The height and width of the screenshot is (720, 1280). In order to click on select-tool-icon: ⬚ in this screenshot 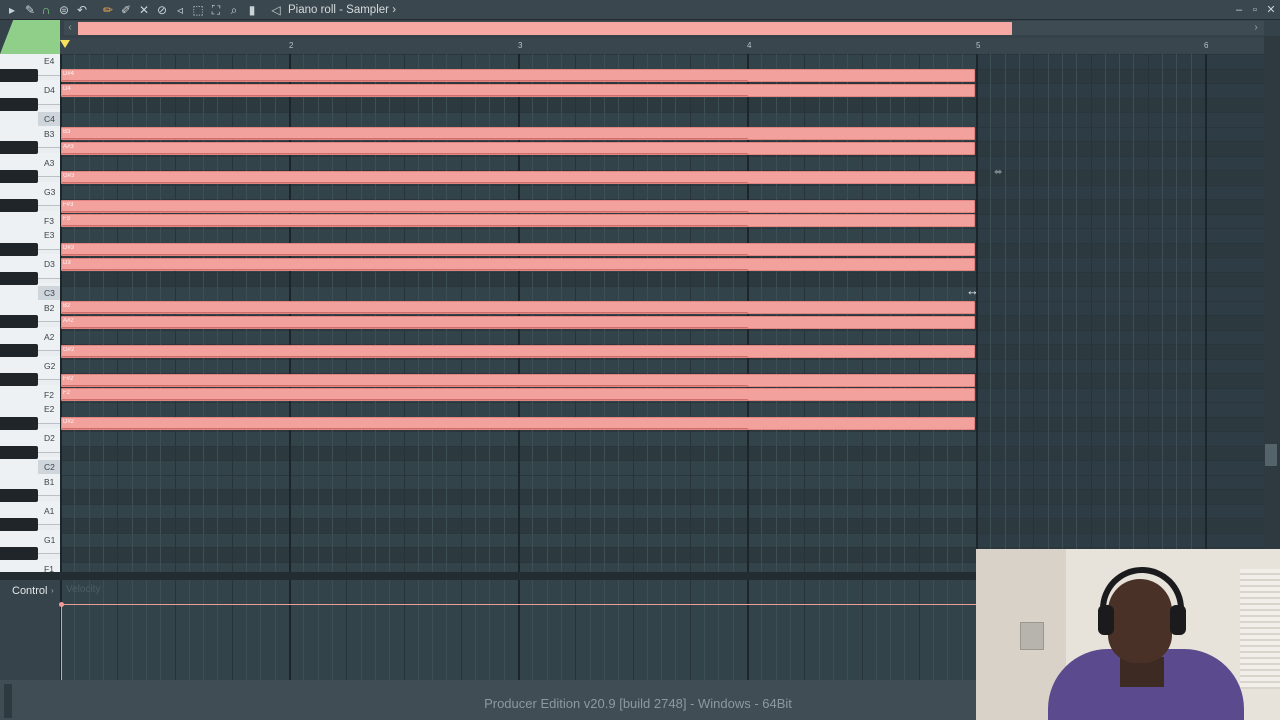, I will do `click(198, 10)`.